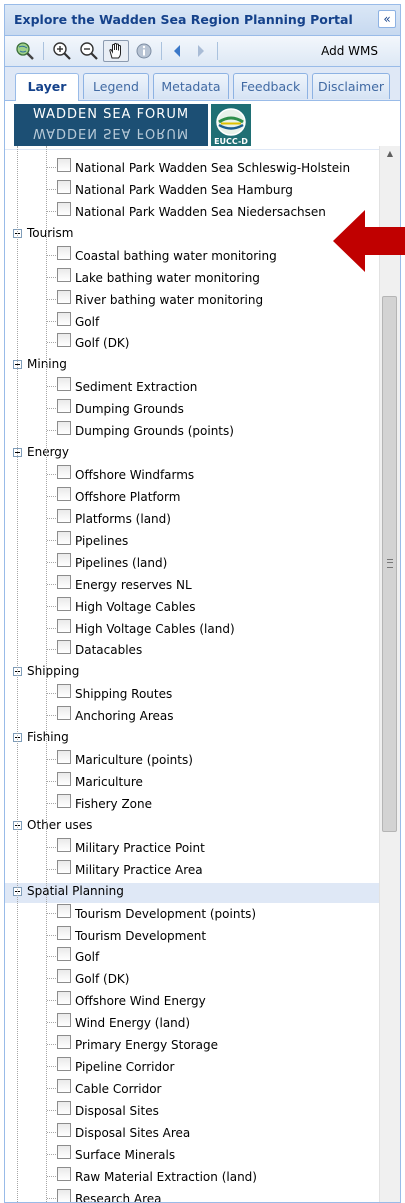  What do you see at coordinates (25, 51) in the screenshot?
I see `zoom-full-extent-button` at bounding box center [25, 51].